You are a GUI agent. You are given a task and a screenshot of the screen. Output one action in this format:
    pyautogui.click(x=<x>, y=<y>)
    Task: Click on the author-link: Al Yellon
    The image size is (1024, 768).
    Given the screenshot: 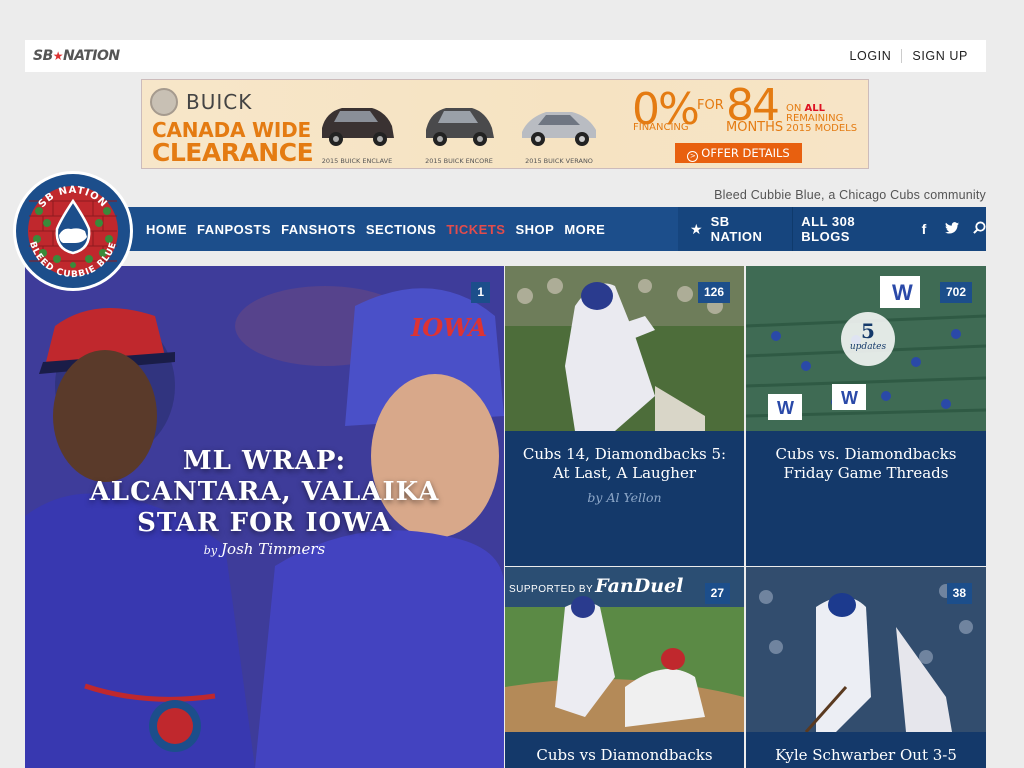 What is the action you would take?
    pyautogui.click(x=633, y=497)
    